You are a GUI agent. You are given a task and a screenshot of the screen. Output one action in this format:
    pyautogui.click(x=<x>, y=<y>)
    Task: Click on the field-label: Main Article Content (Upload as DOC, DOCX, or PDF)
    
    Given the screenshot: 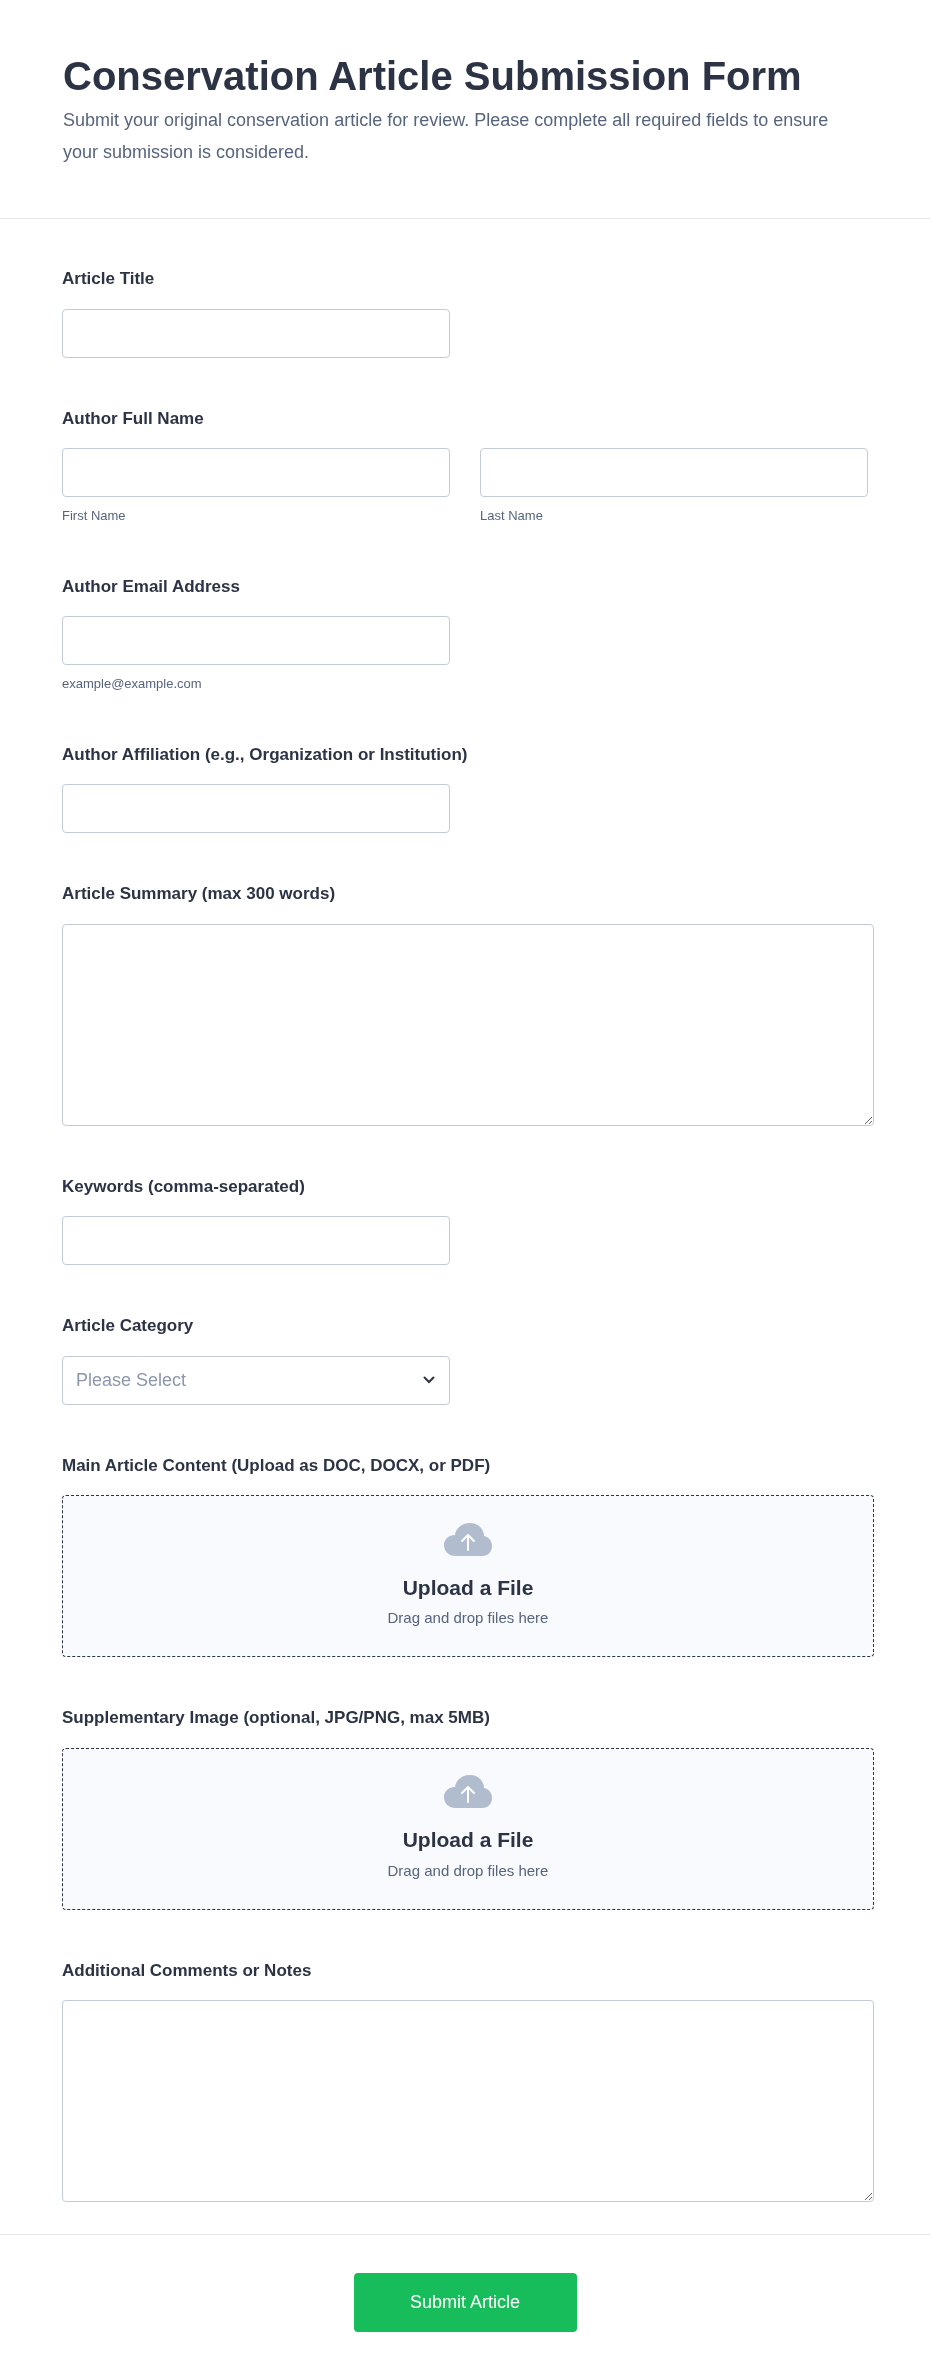 What is the action you would take?
    pyautogui.click(x=277, y=1465)
    